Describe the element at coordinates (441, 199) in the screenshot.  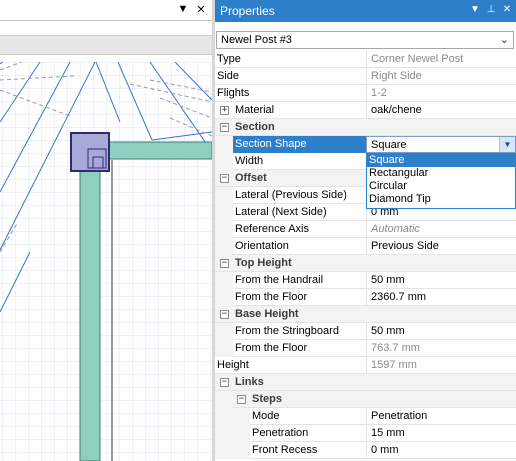
I see `dropdown-option-diamond-tip: Diamond Tip` at that location.